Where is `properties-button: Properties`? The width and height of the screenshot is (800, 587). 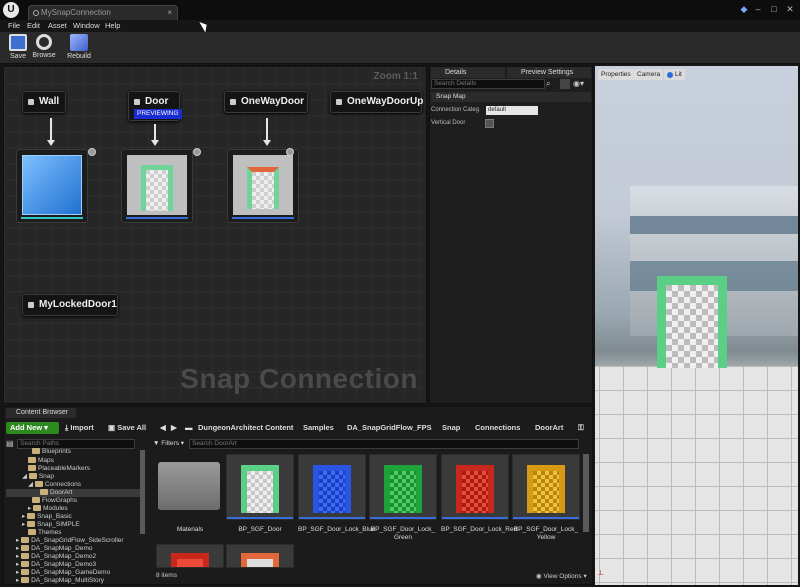 properties-button: Properties is located at coordinates (616, 74).